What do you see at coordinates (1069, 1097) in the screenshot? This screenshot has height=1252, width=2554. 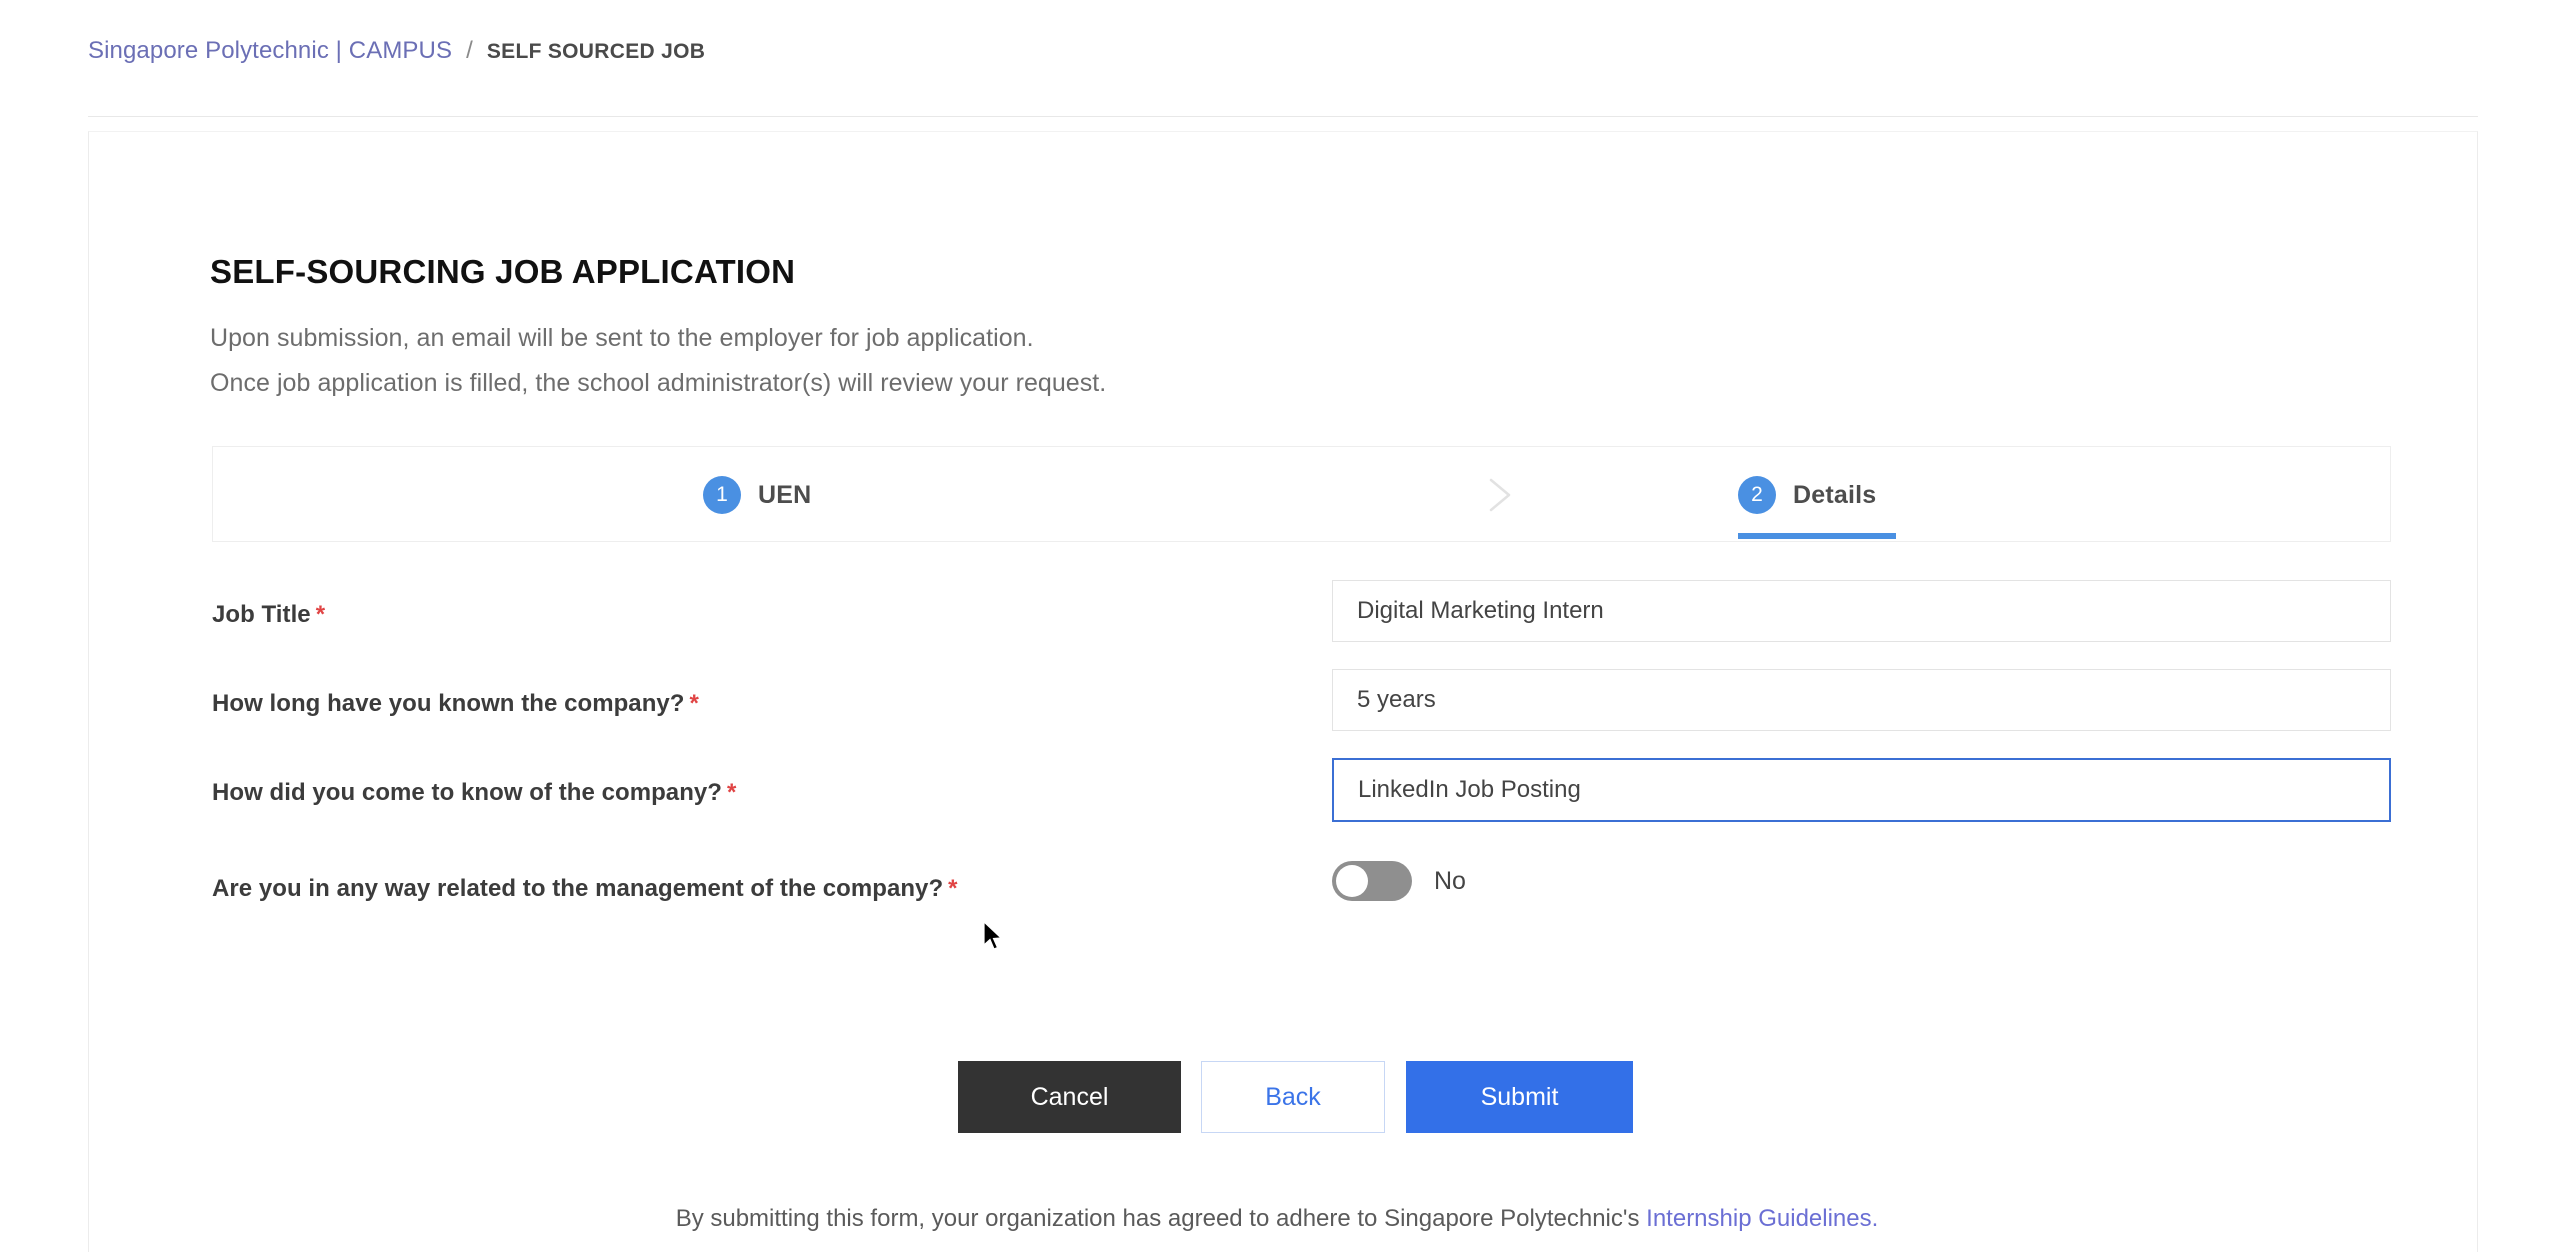 I see `cancel-button: Cancel` at bounding box center [1069, 1097].